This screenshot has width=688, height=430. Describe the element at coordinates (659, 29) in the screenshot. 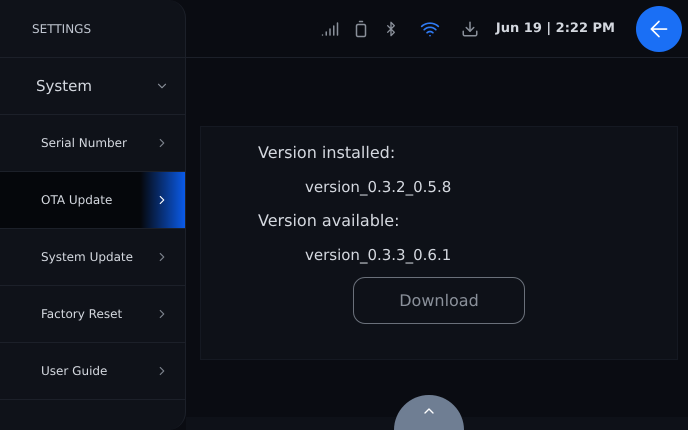

I see `back-button` at that location.